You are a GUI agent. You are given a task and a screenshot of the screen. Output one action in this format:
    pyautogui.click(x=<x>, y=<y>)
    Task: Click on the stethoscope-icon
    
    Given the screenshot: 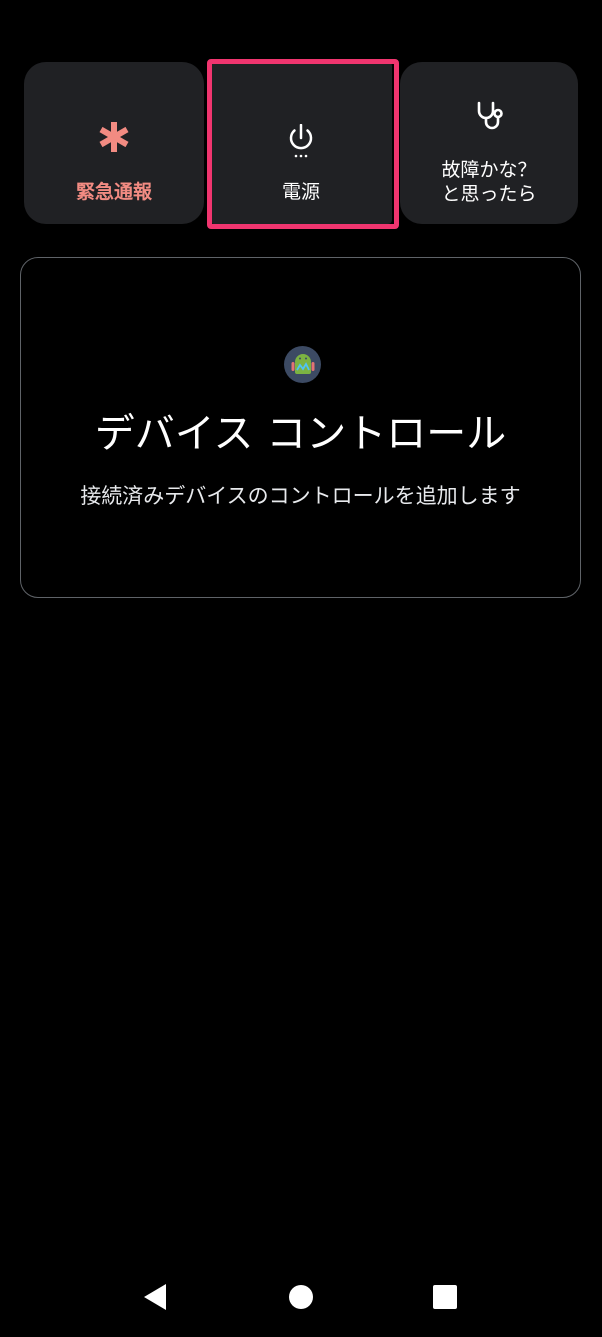 What is the action you would take?
    pyautogui.click(x=489, y=116)
    